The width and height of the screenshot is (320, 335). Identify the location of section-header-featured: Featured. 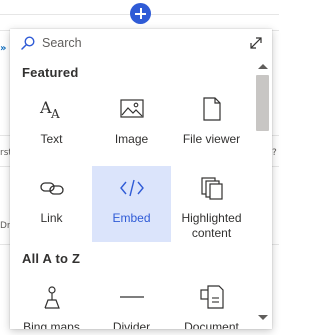
(50, 72).